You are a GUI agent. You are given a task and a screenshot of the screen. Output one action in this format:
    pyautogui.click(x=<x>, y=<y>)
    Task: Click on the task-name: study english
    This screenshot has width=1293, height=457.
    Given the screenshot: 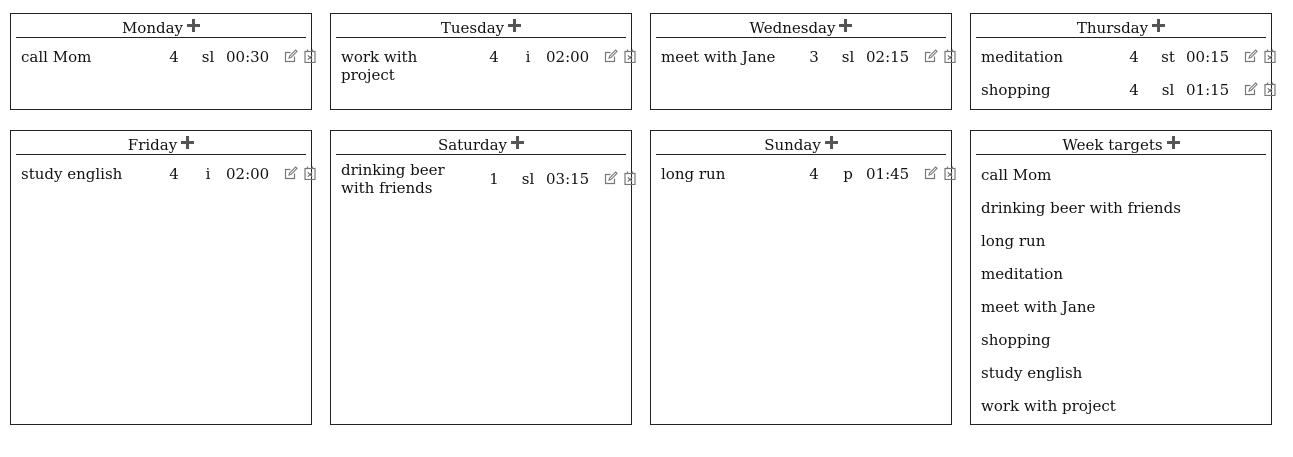 What is the action you would take?
    pyautogui.click(x=72, y=174)
    